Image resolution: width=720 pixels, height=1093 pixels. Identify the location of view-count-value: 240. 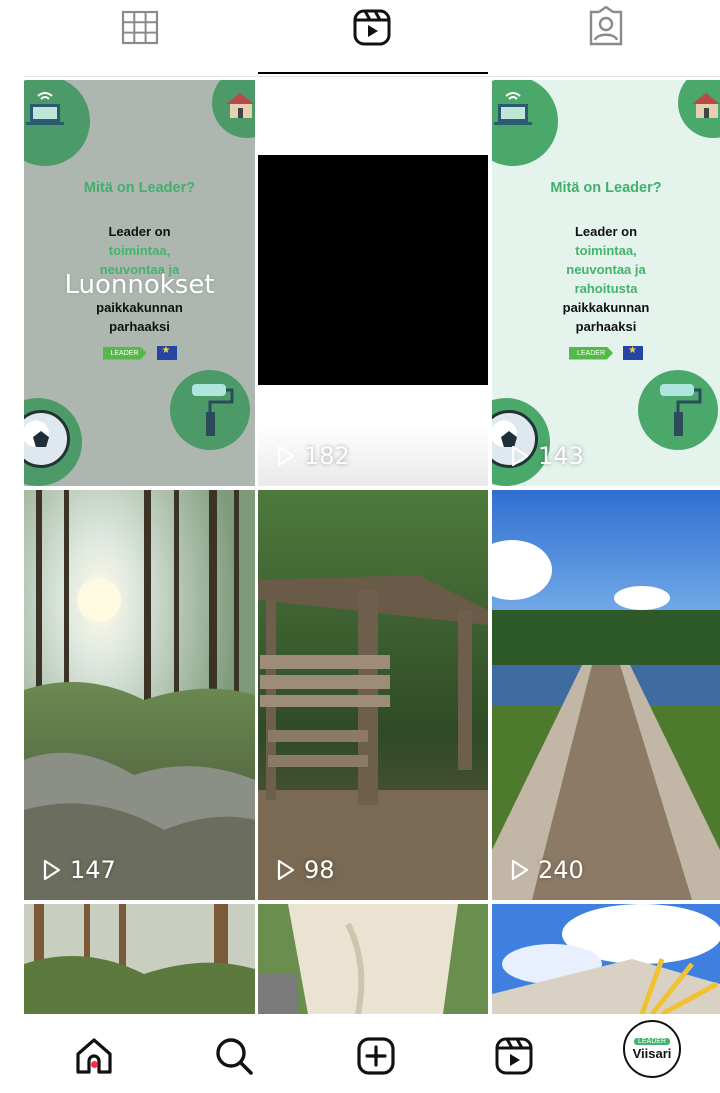
(561, 870).